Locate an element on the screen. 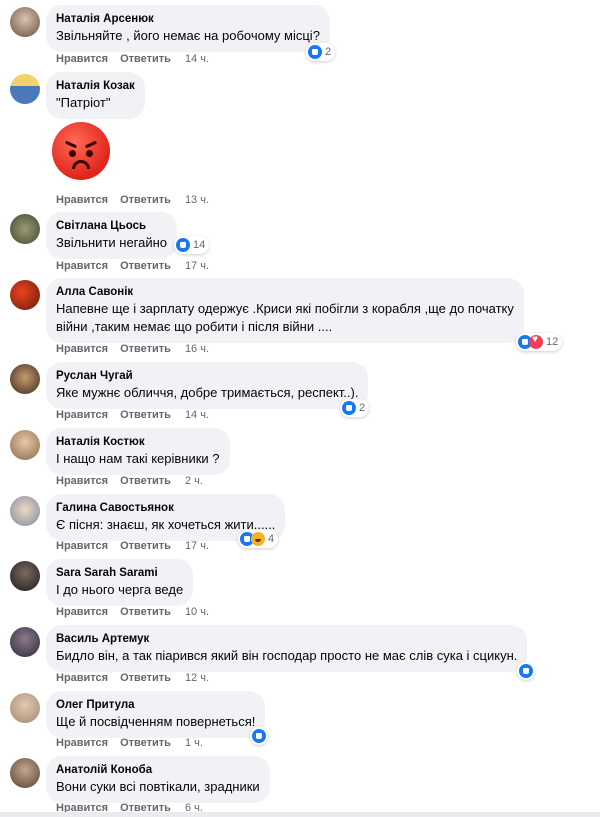 This screenshot has height=817, width=600. comment-author: Світлана Цьось is located at coordinates (111, 226).